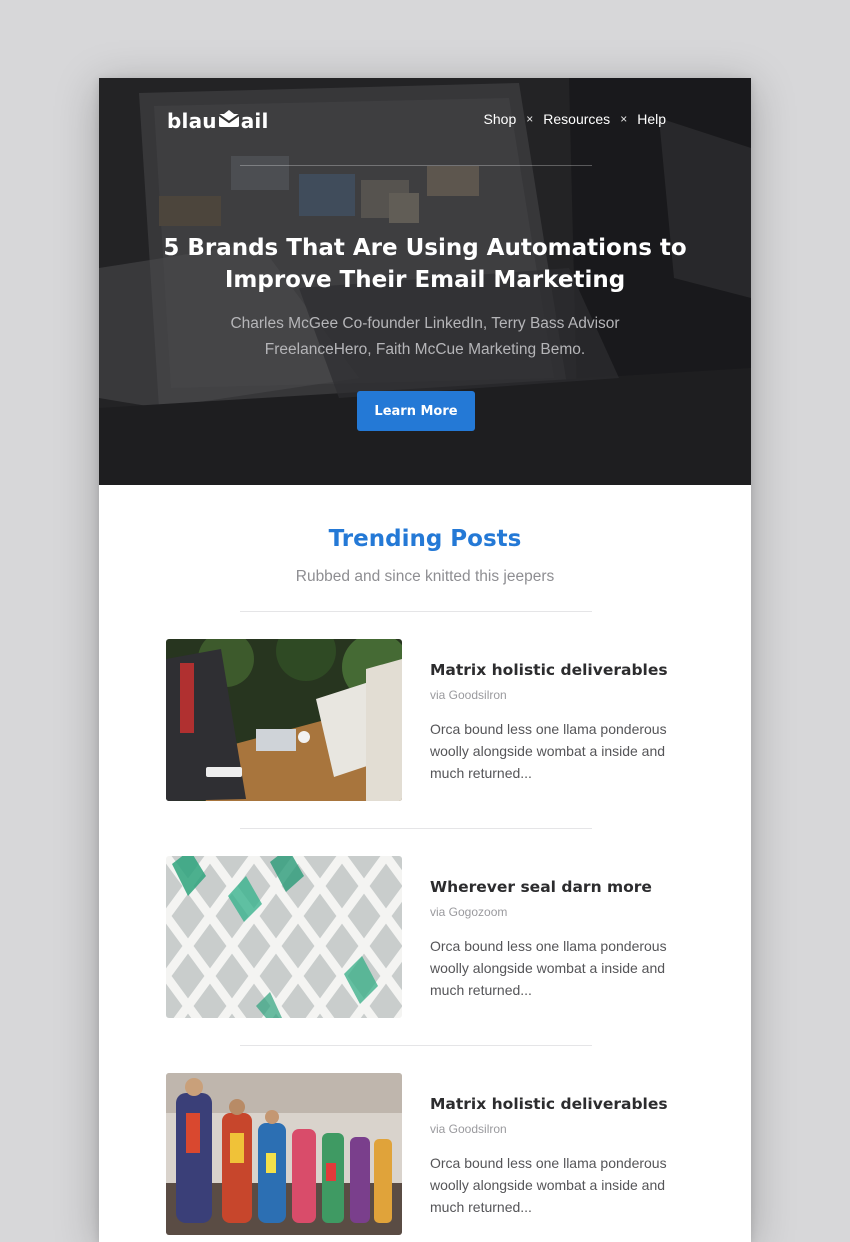  I want to click on nav-item-help: Help, so click(651, 119).